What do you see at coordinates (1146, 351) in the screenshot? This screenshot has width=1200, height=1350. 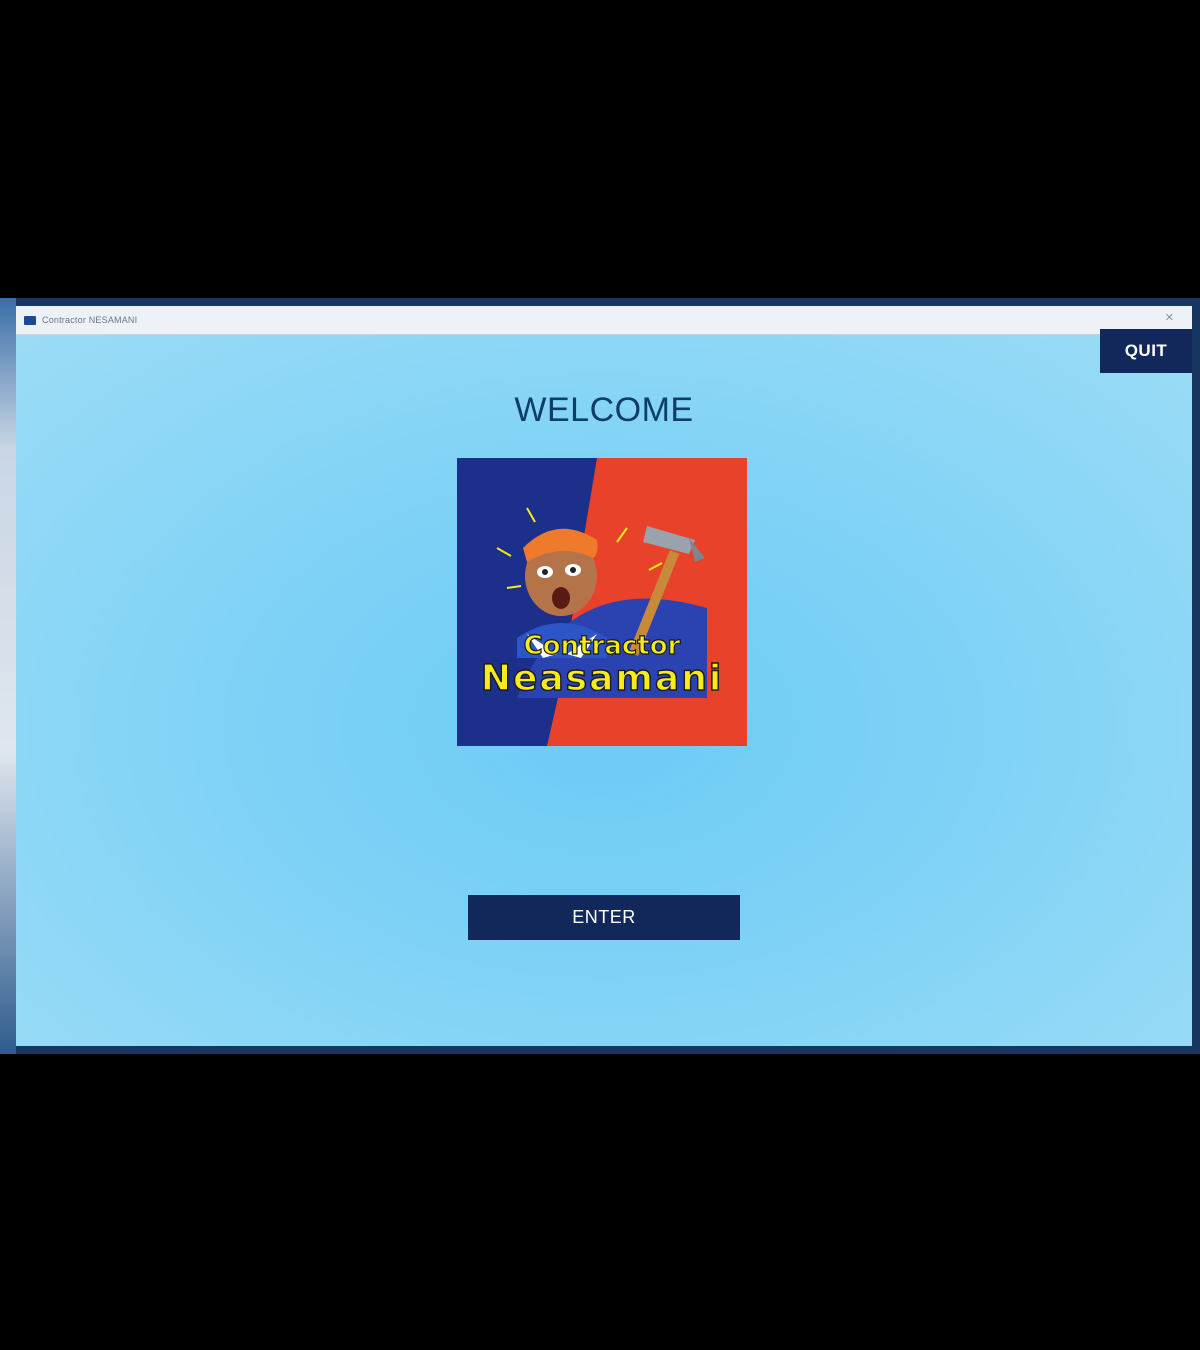 I see `quit-button: QUIT` at bounding box center [1146, 351].